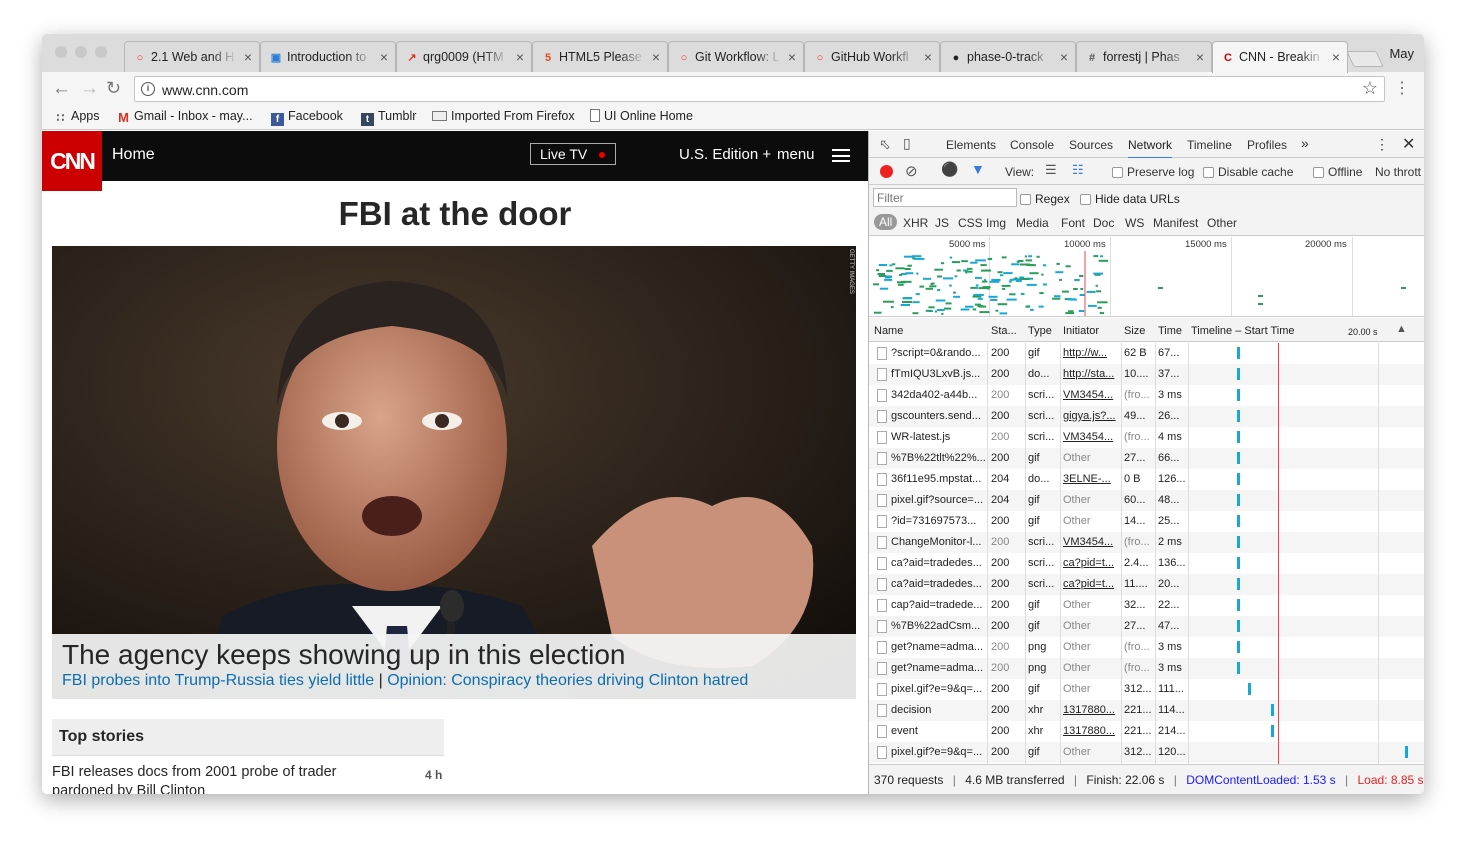  What do you see at coordinates (81, 52) in the screenshot?
I see `minimize-window-button` at bounding box center [81, 52].